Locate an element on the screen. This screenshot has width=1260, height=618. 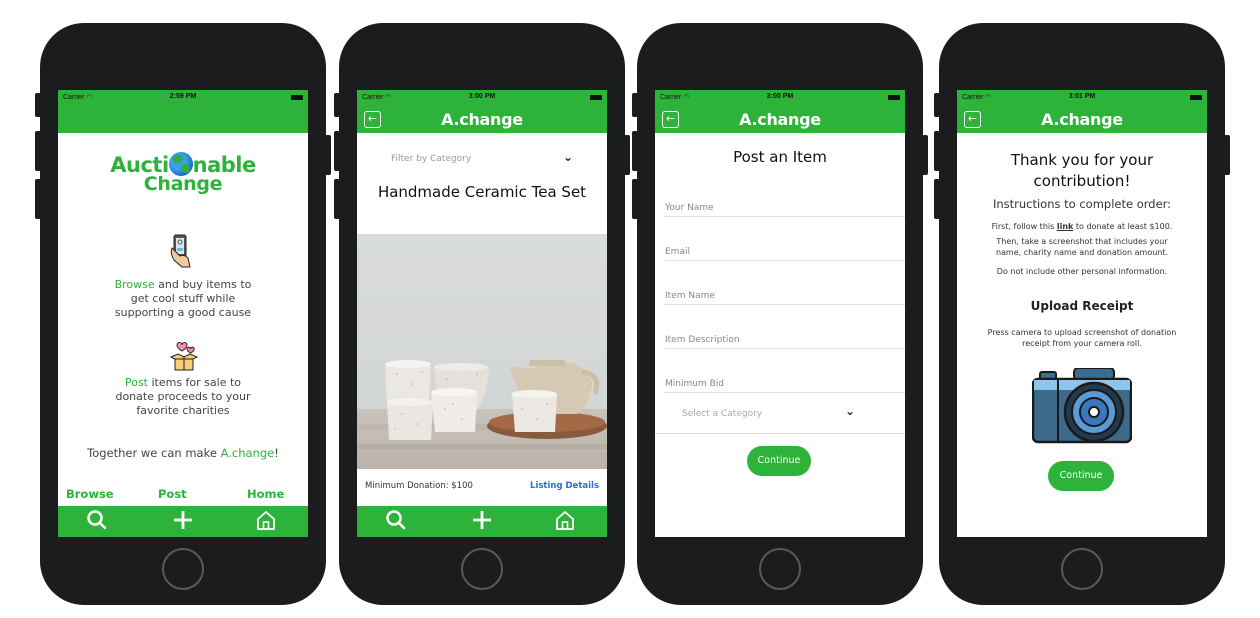
category-select: Select a Category ⌄ is located at coordinates (780, 414).